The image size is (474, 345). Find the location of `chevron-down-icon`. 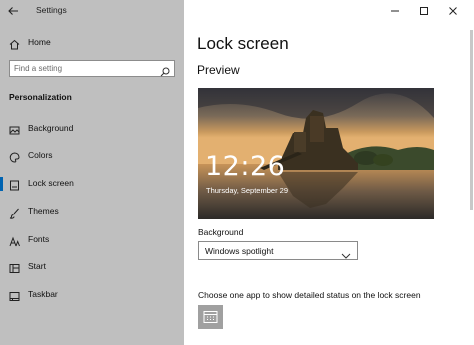

chevron-down-icon is located at coordinates (346, 253).